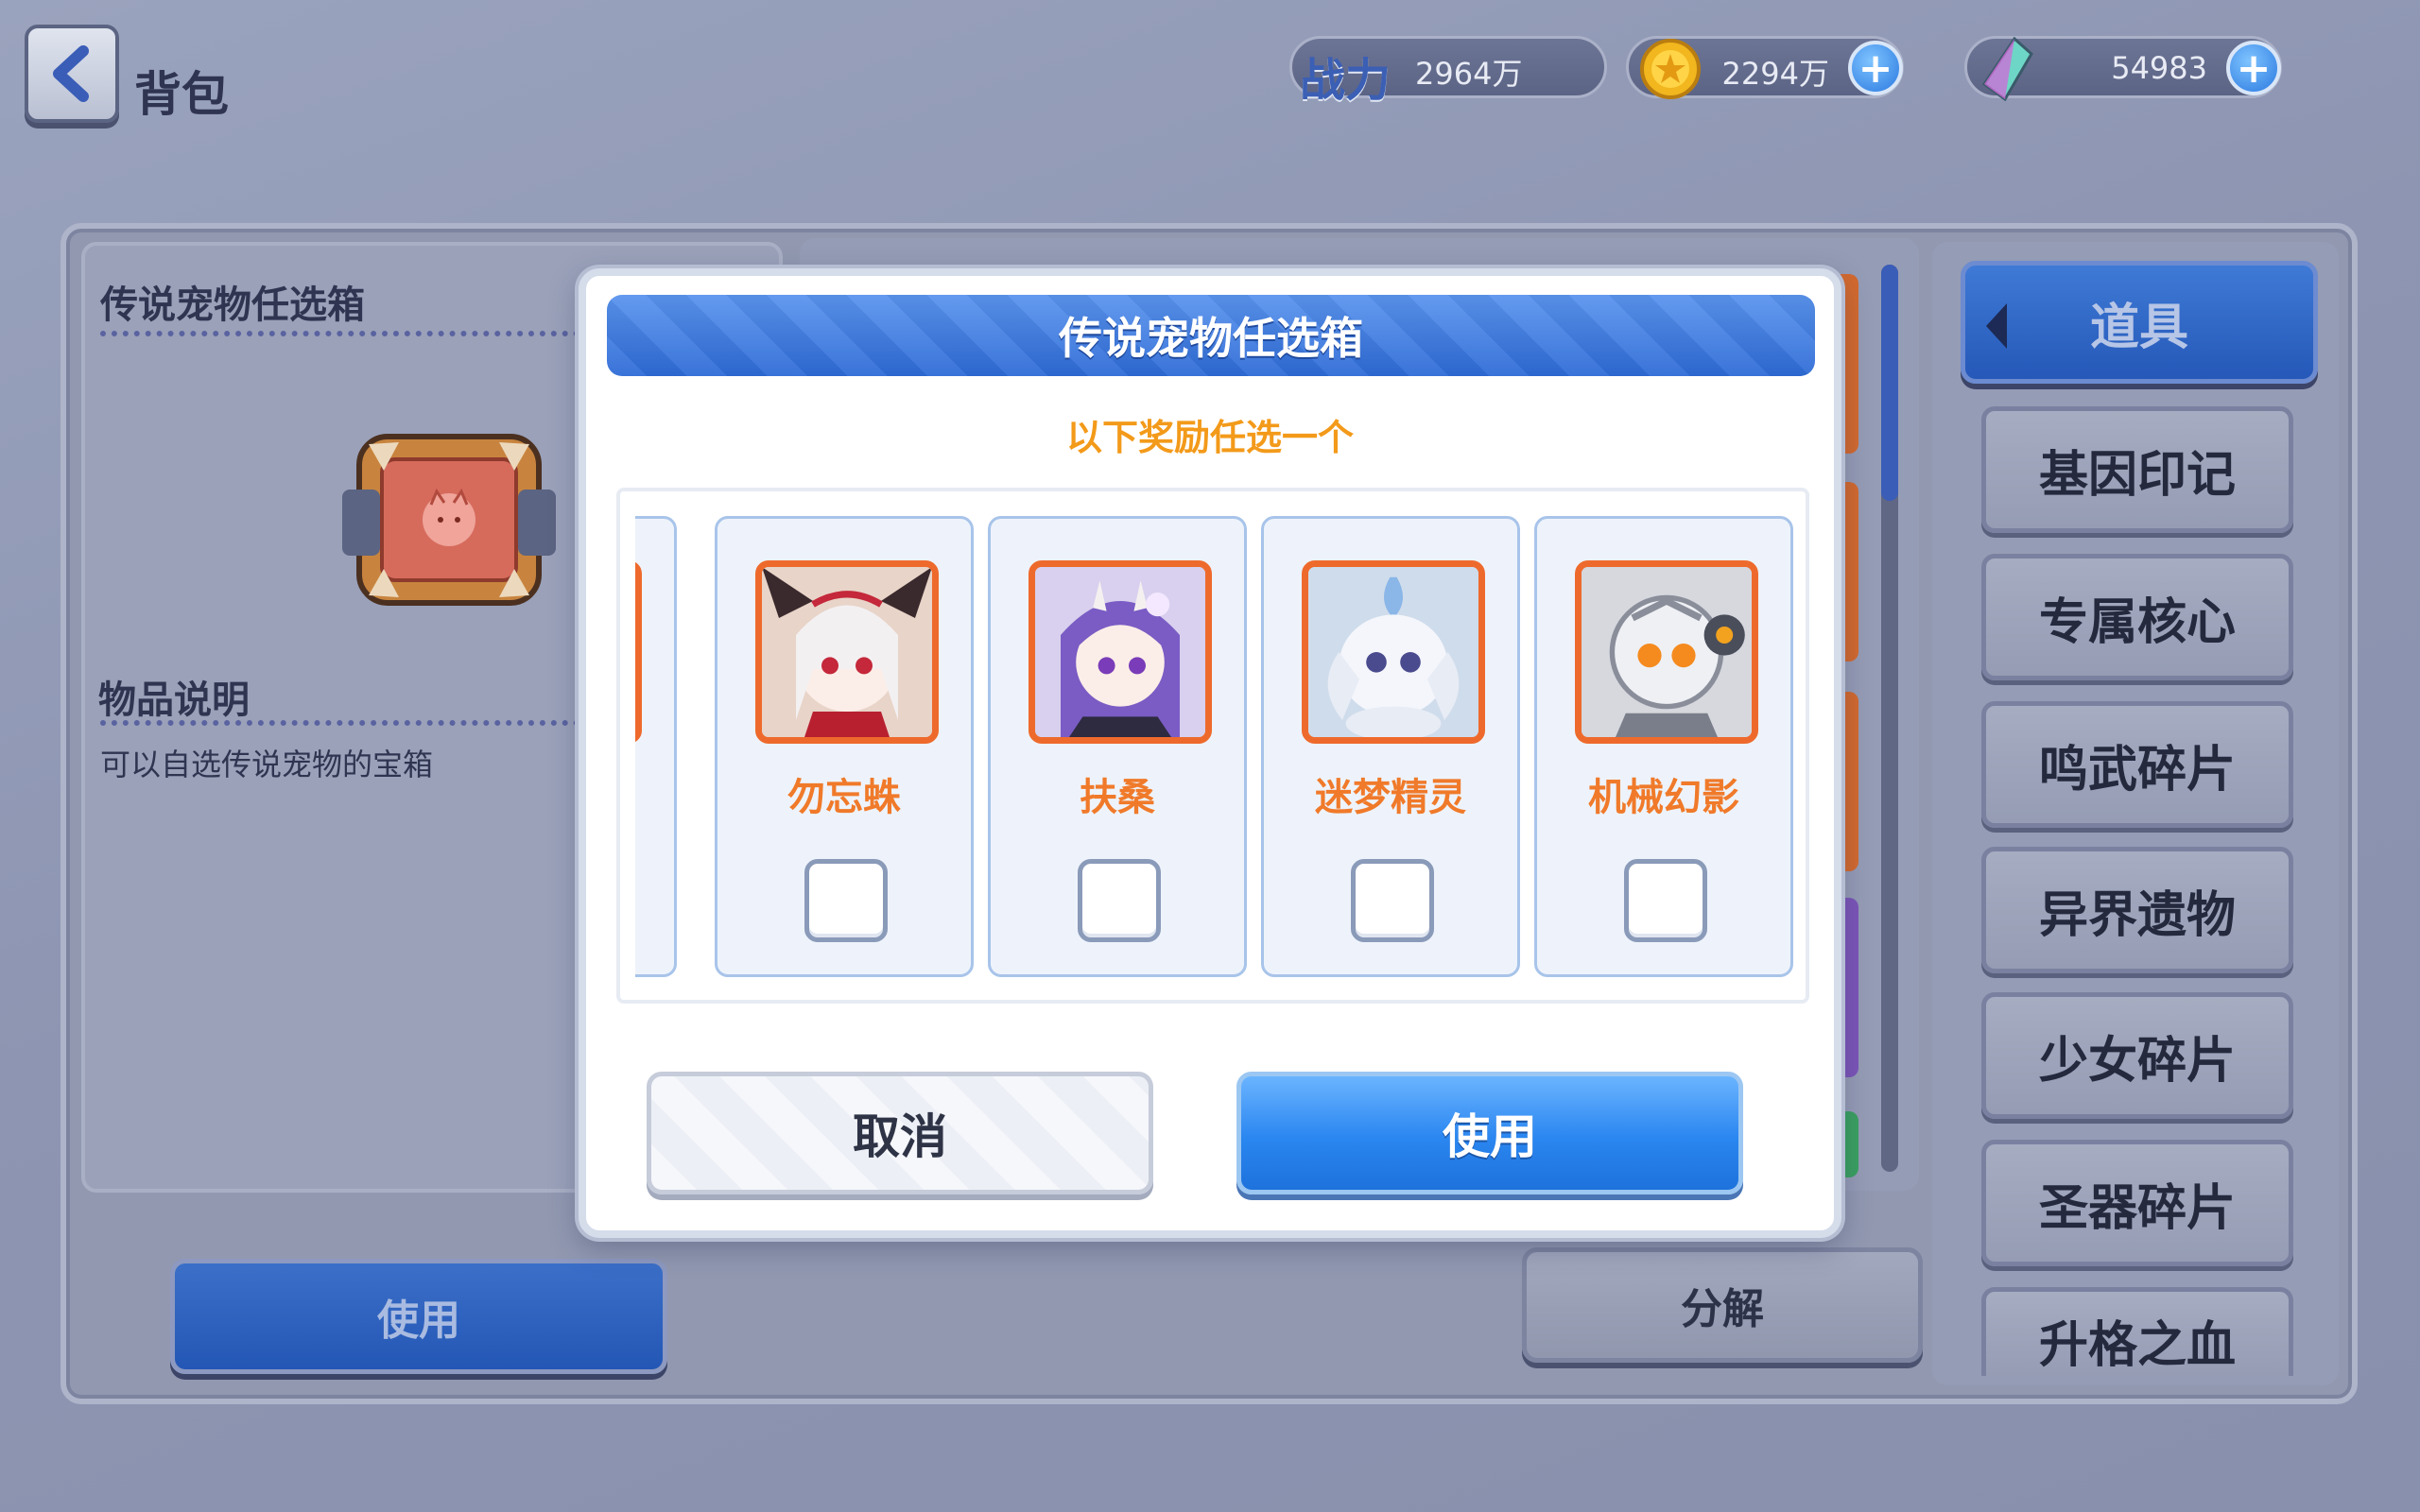 This screenshot has height=1512, width=2420. Describe the element at coordinates (1117, 746) in the screenshot. I see `reward-card: 扶桑` at that location.